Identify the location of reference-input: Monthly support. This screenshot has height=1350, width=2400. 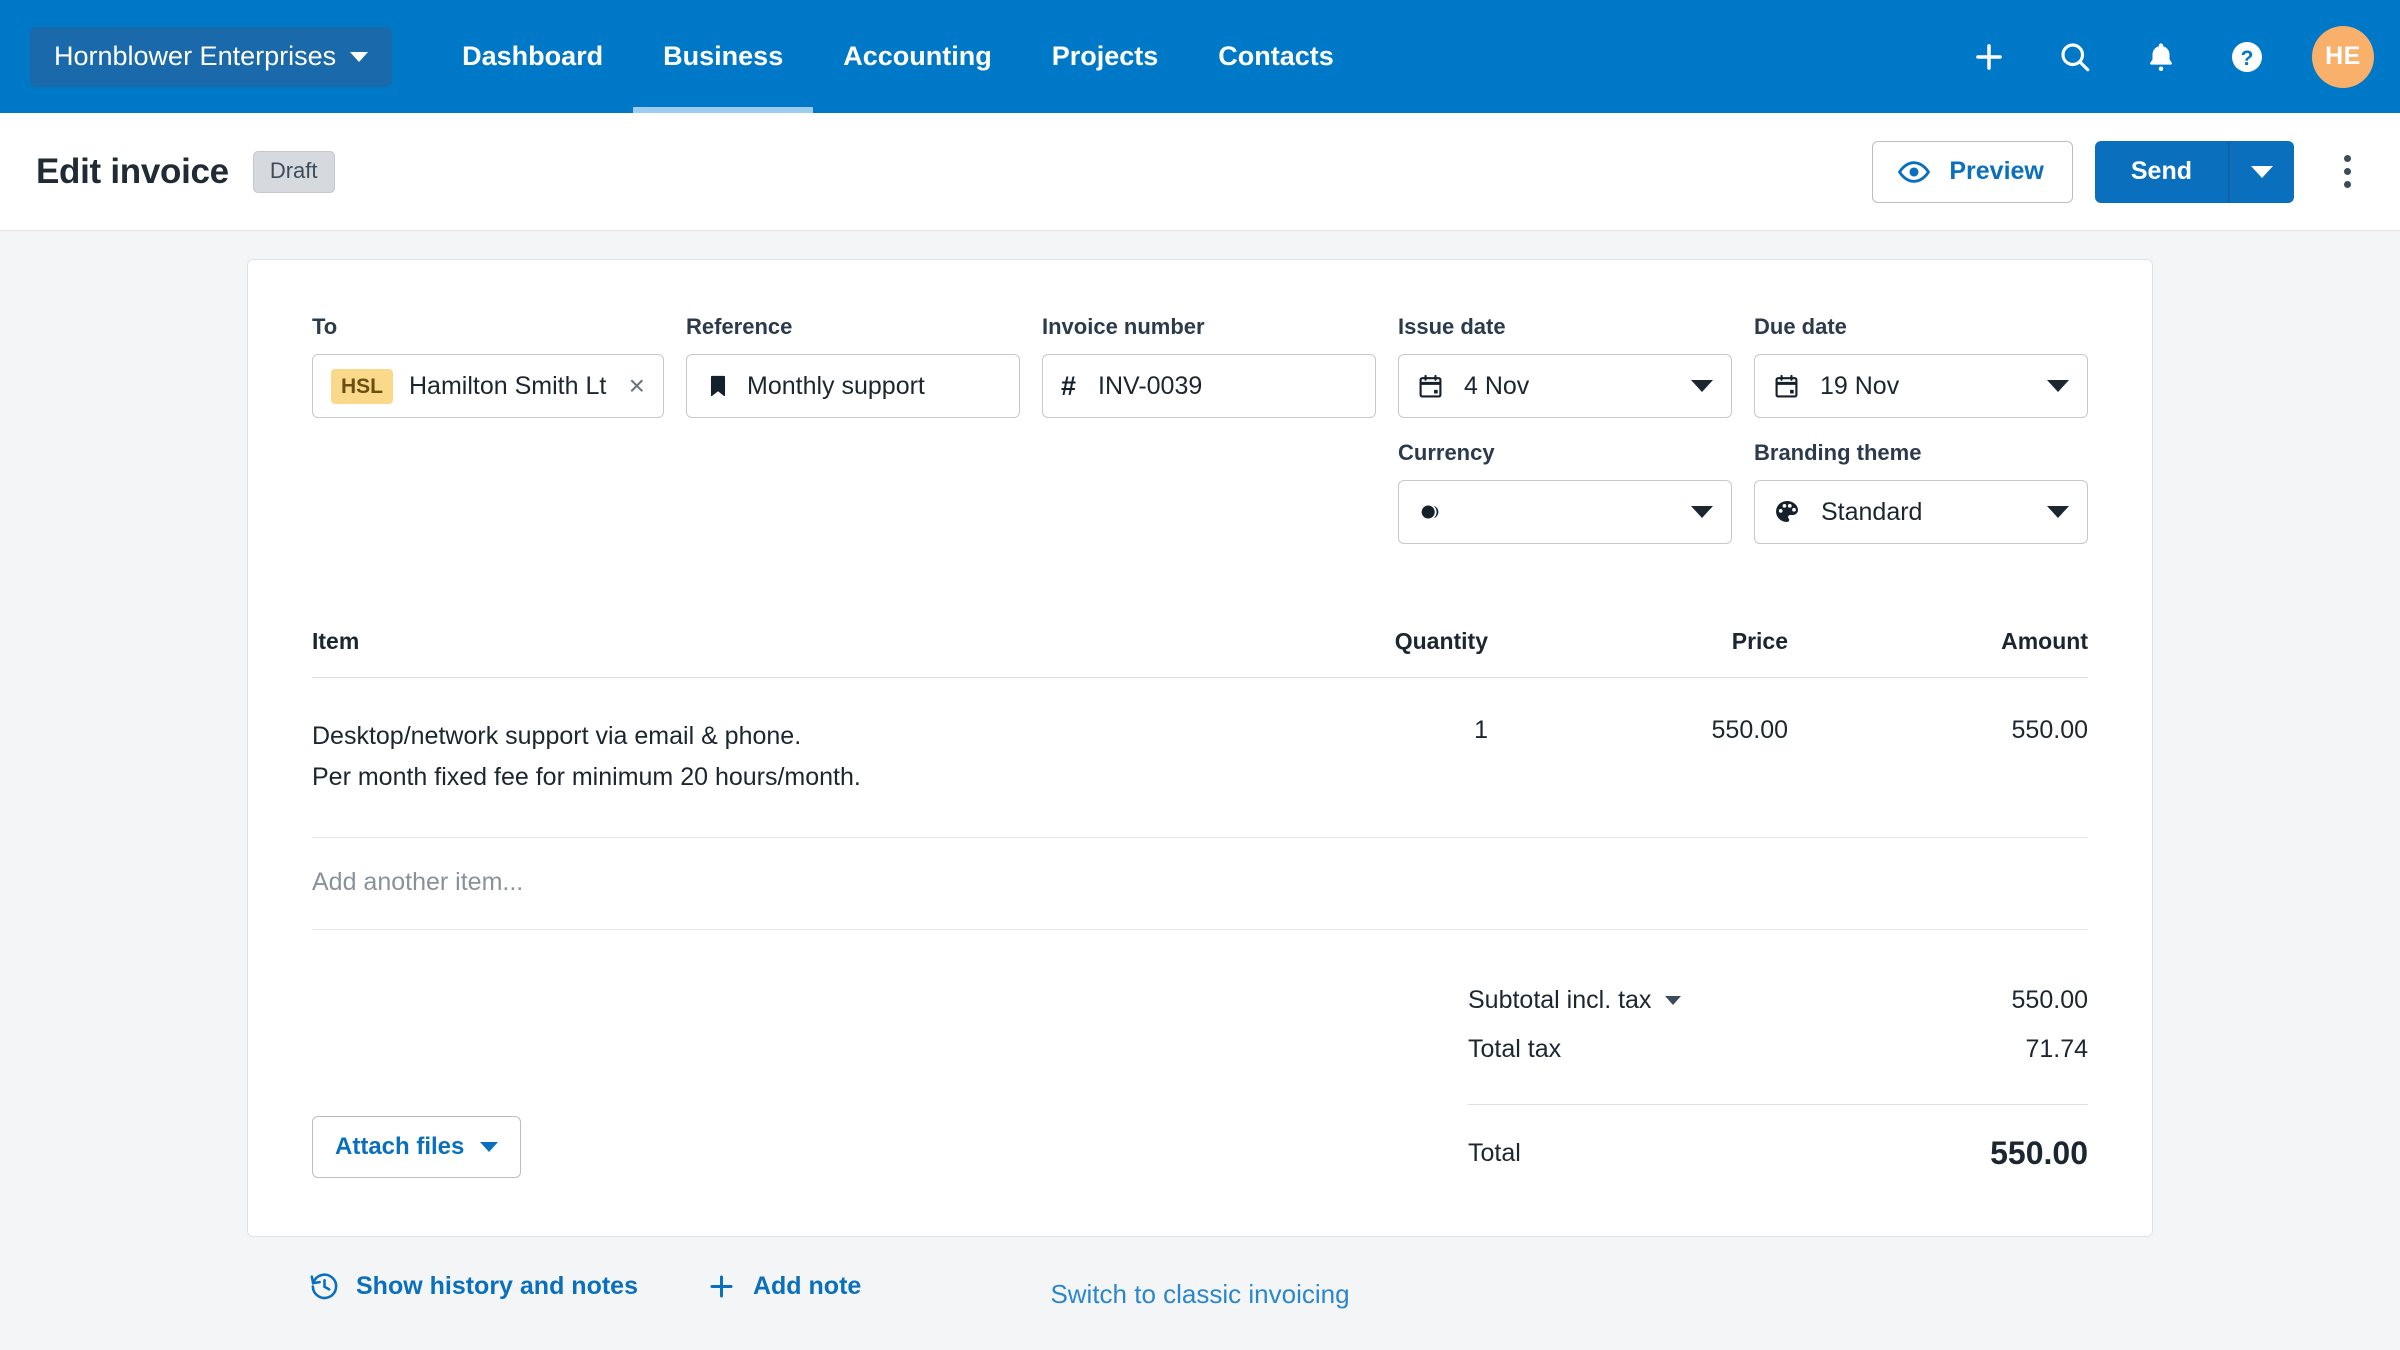
(853, 386).